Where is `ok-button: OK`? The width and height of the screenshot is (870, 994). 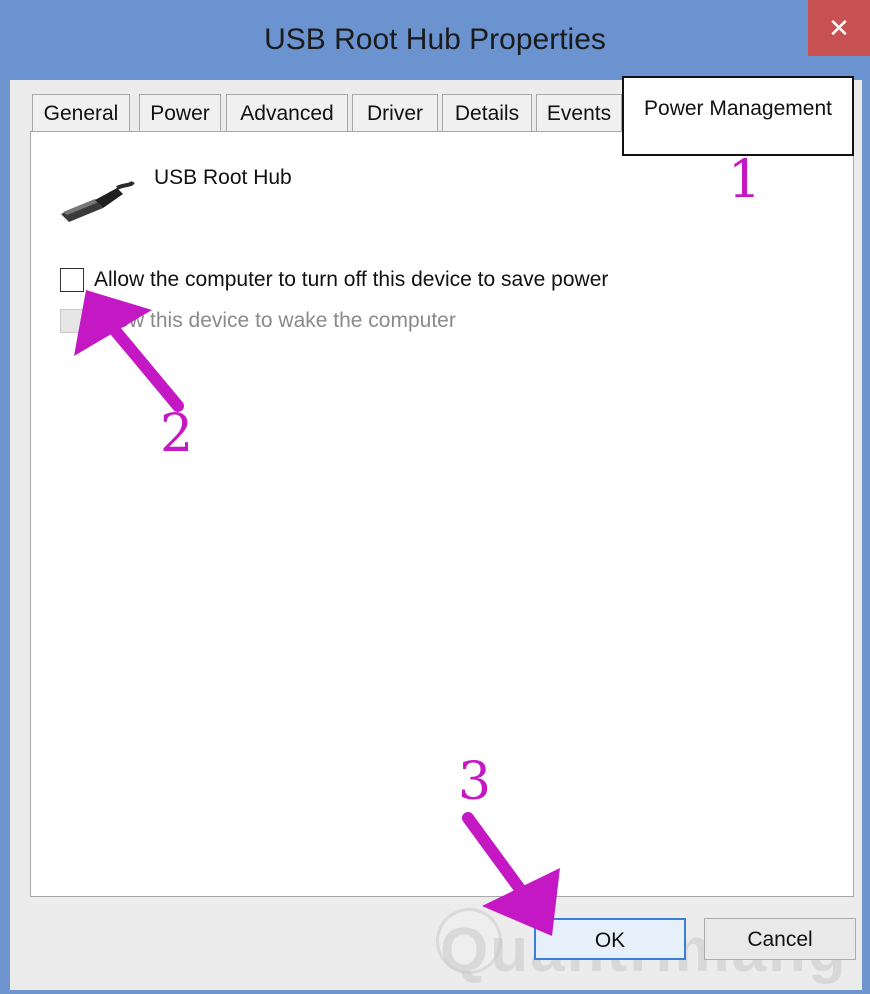
ok-button: OK is located at coordinates (610, 939).